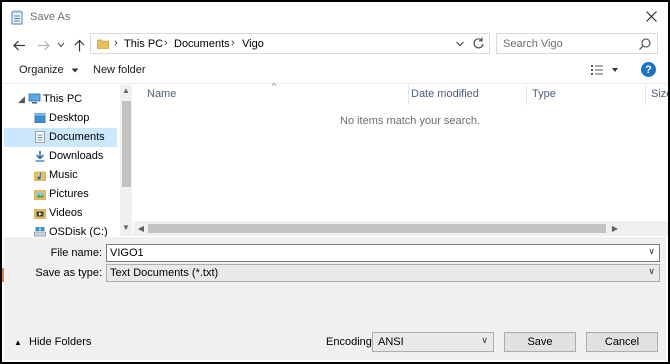 Image resolution: width=670 pixels, height=364 pixels. I want to click on up-arrow-icon, so click(79, 45).